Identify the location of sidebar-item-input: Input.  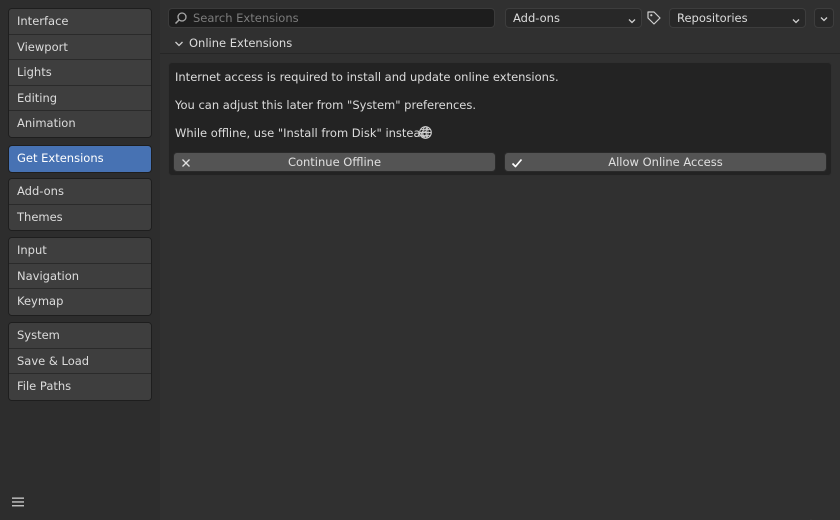
(80, 251).